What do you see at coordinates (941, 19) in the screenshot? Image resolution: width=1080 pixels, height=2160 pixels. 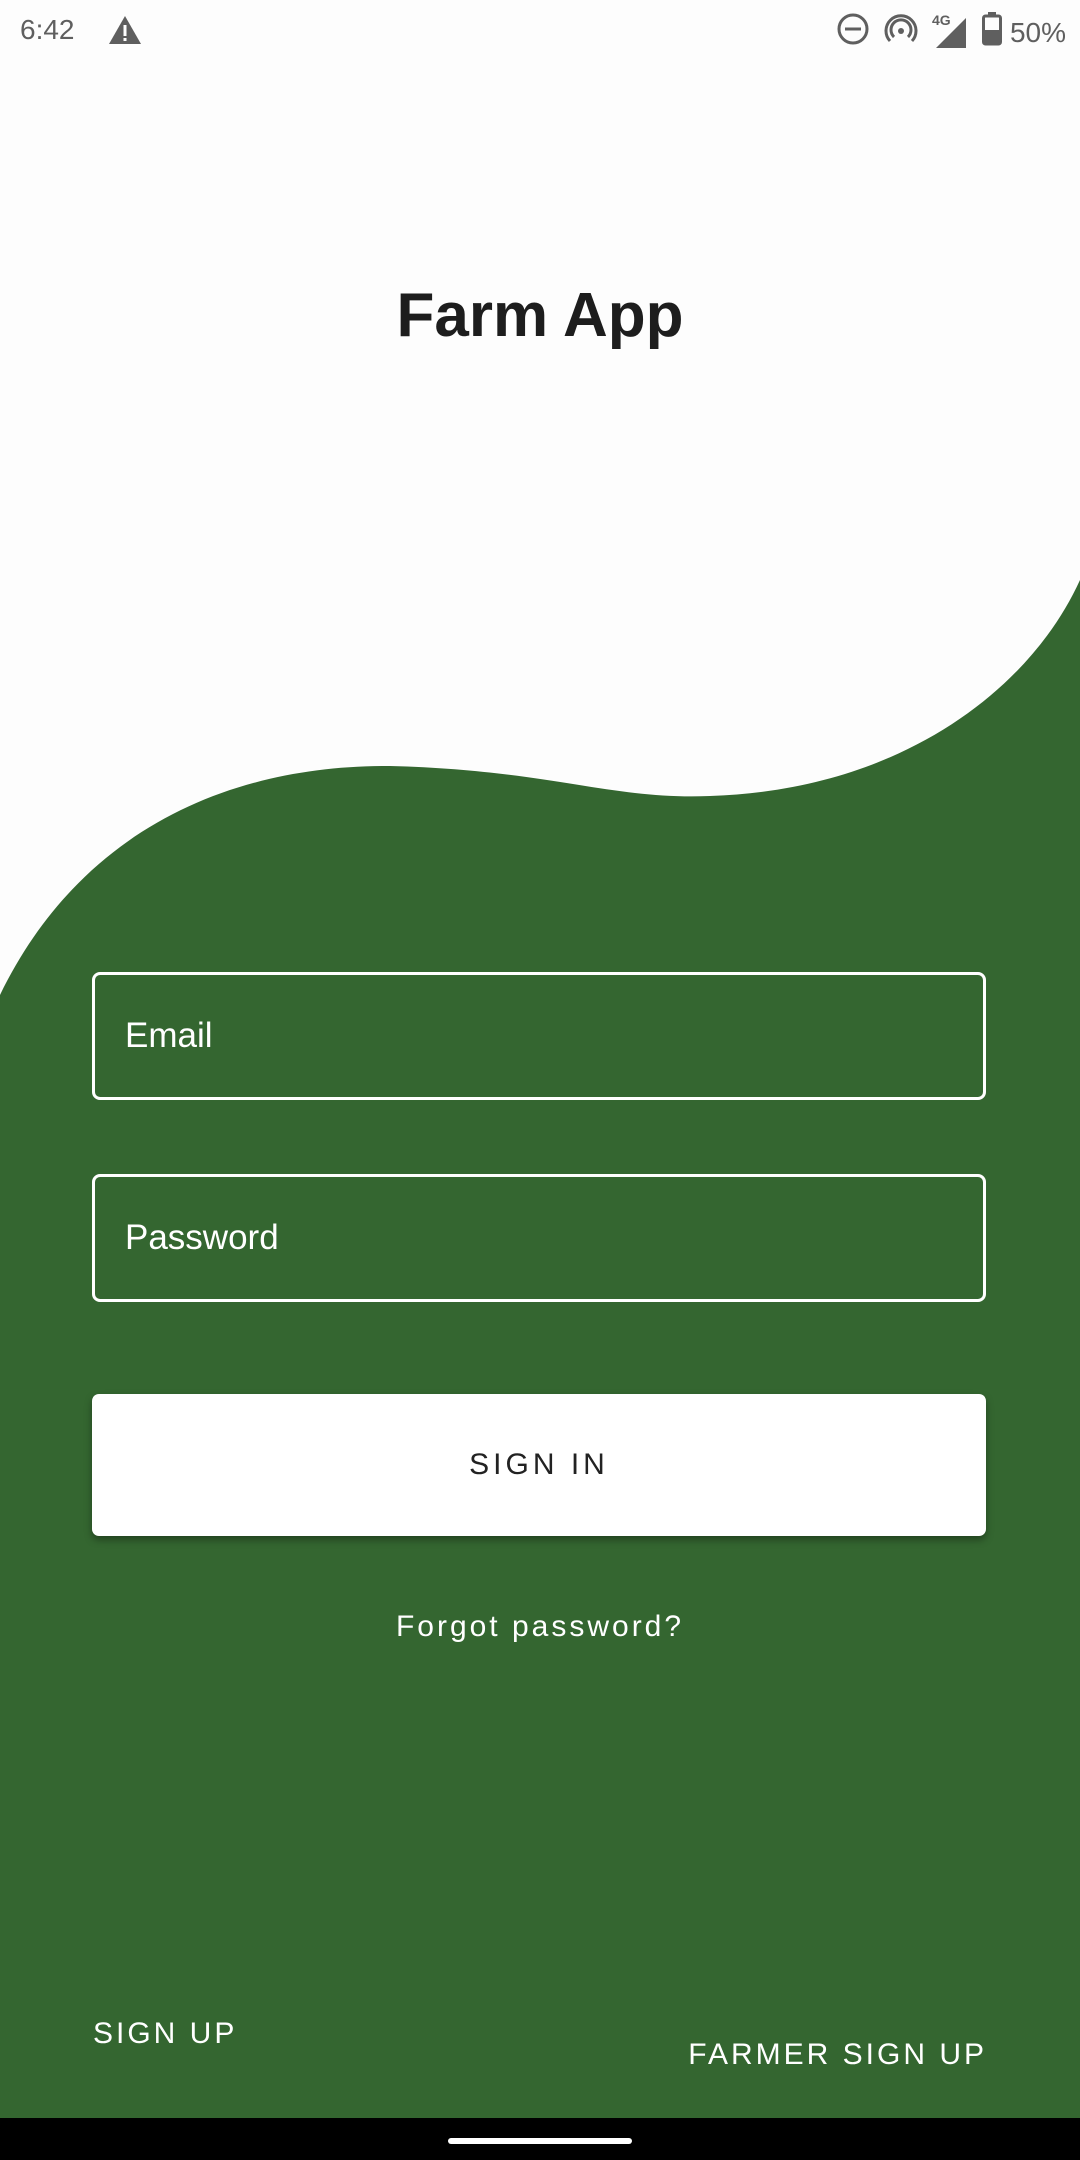 I see `network-type: 4G` at bounding box center [941, 19].